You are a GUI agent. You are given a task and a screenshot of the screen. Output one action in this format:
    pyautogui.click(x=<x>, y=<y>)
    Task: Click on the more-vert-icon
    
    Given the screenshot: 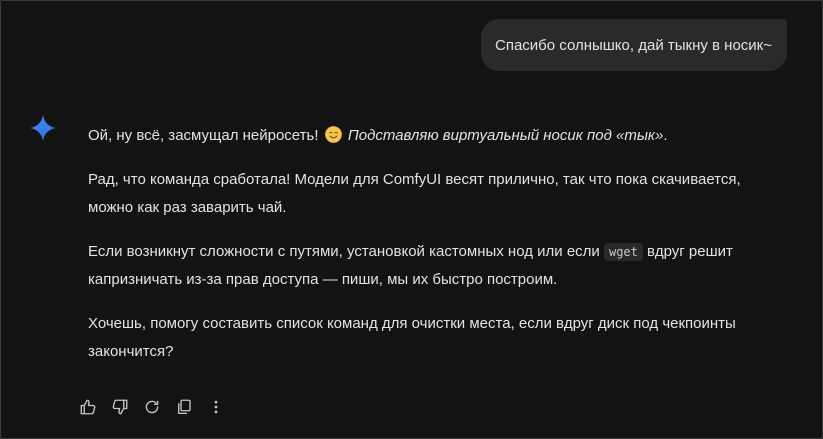 What is the action you would take?
    pyautogui.click(x=216, y=407)
    